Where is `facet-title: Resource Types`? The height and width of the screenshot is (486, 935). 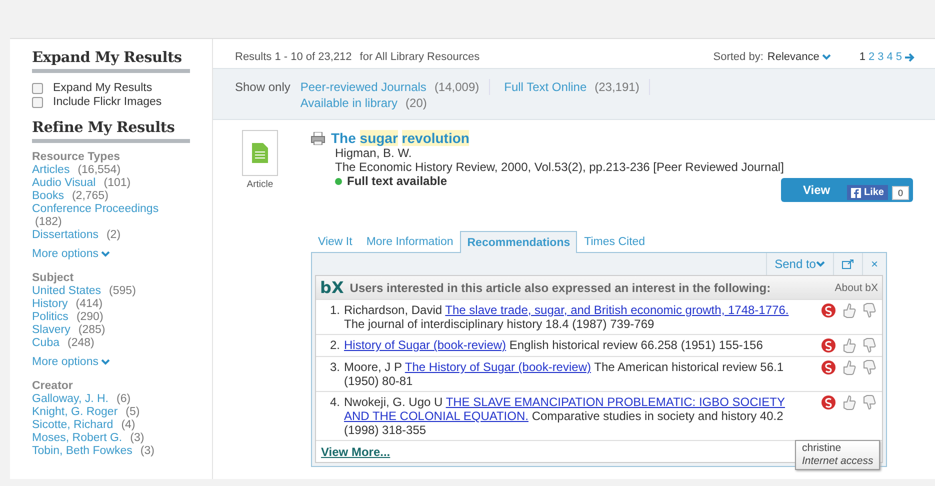 facet-title: Resource Types is located at coordinates (76, 157).